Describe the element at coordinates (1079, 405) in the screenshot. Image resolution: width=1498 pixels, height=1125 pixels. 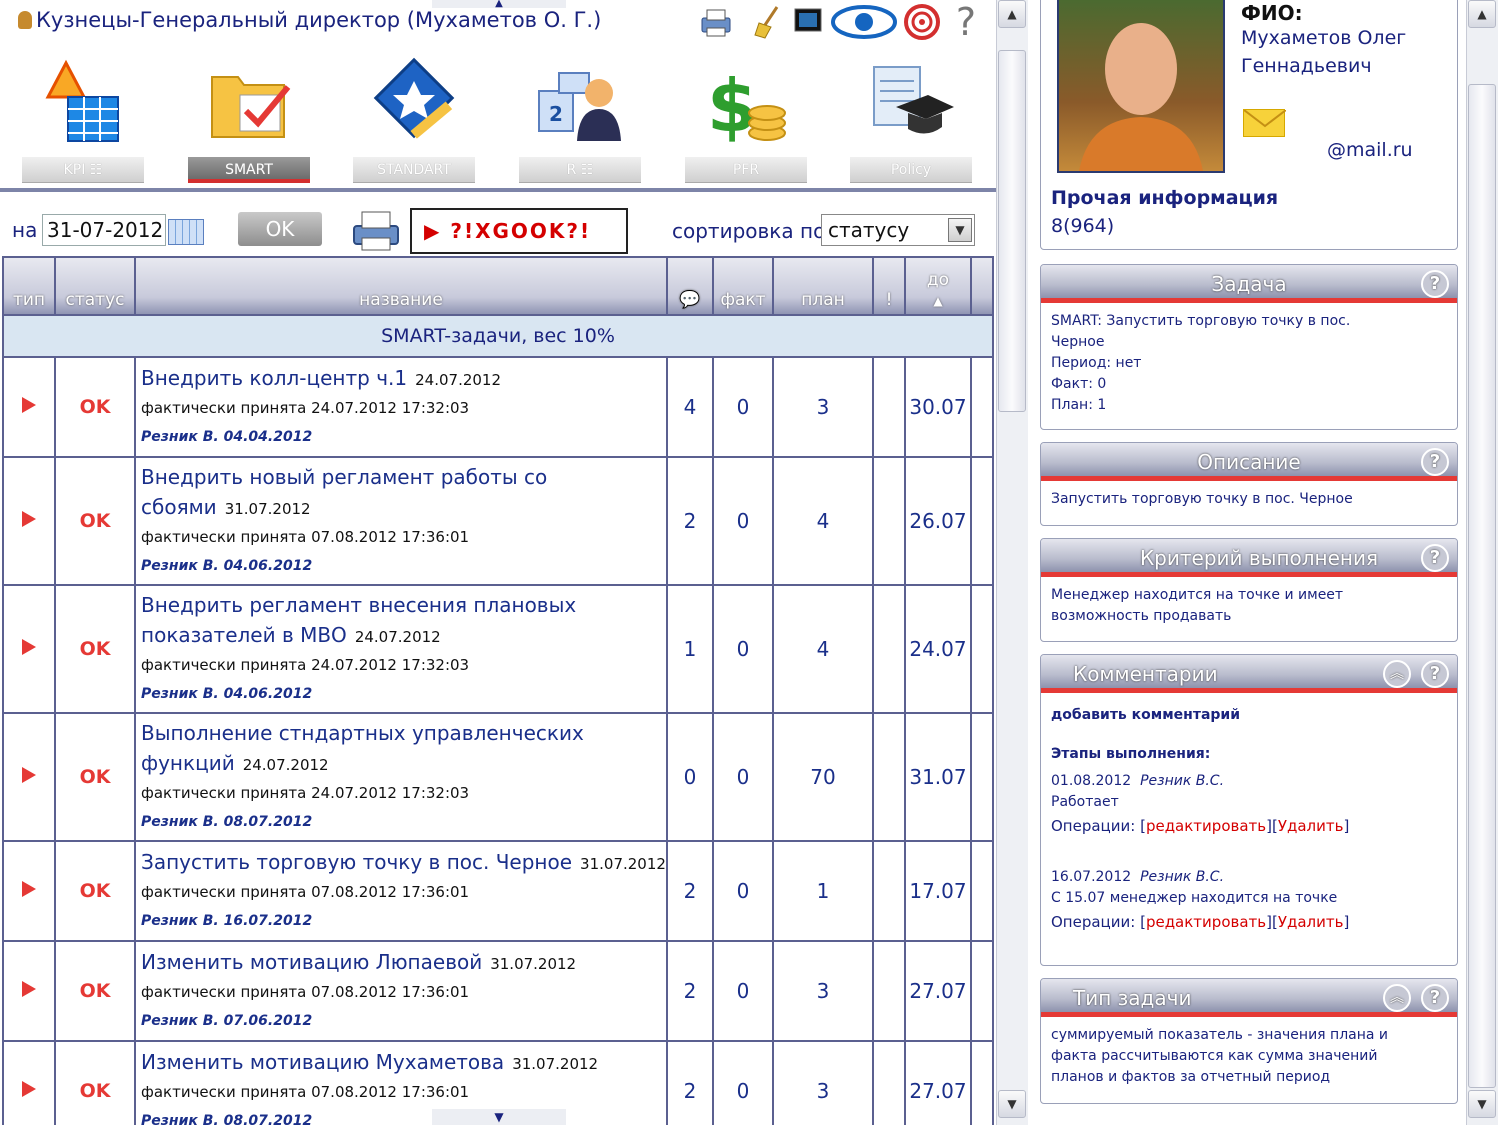
I see `task-plan: План: 1` at that location.